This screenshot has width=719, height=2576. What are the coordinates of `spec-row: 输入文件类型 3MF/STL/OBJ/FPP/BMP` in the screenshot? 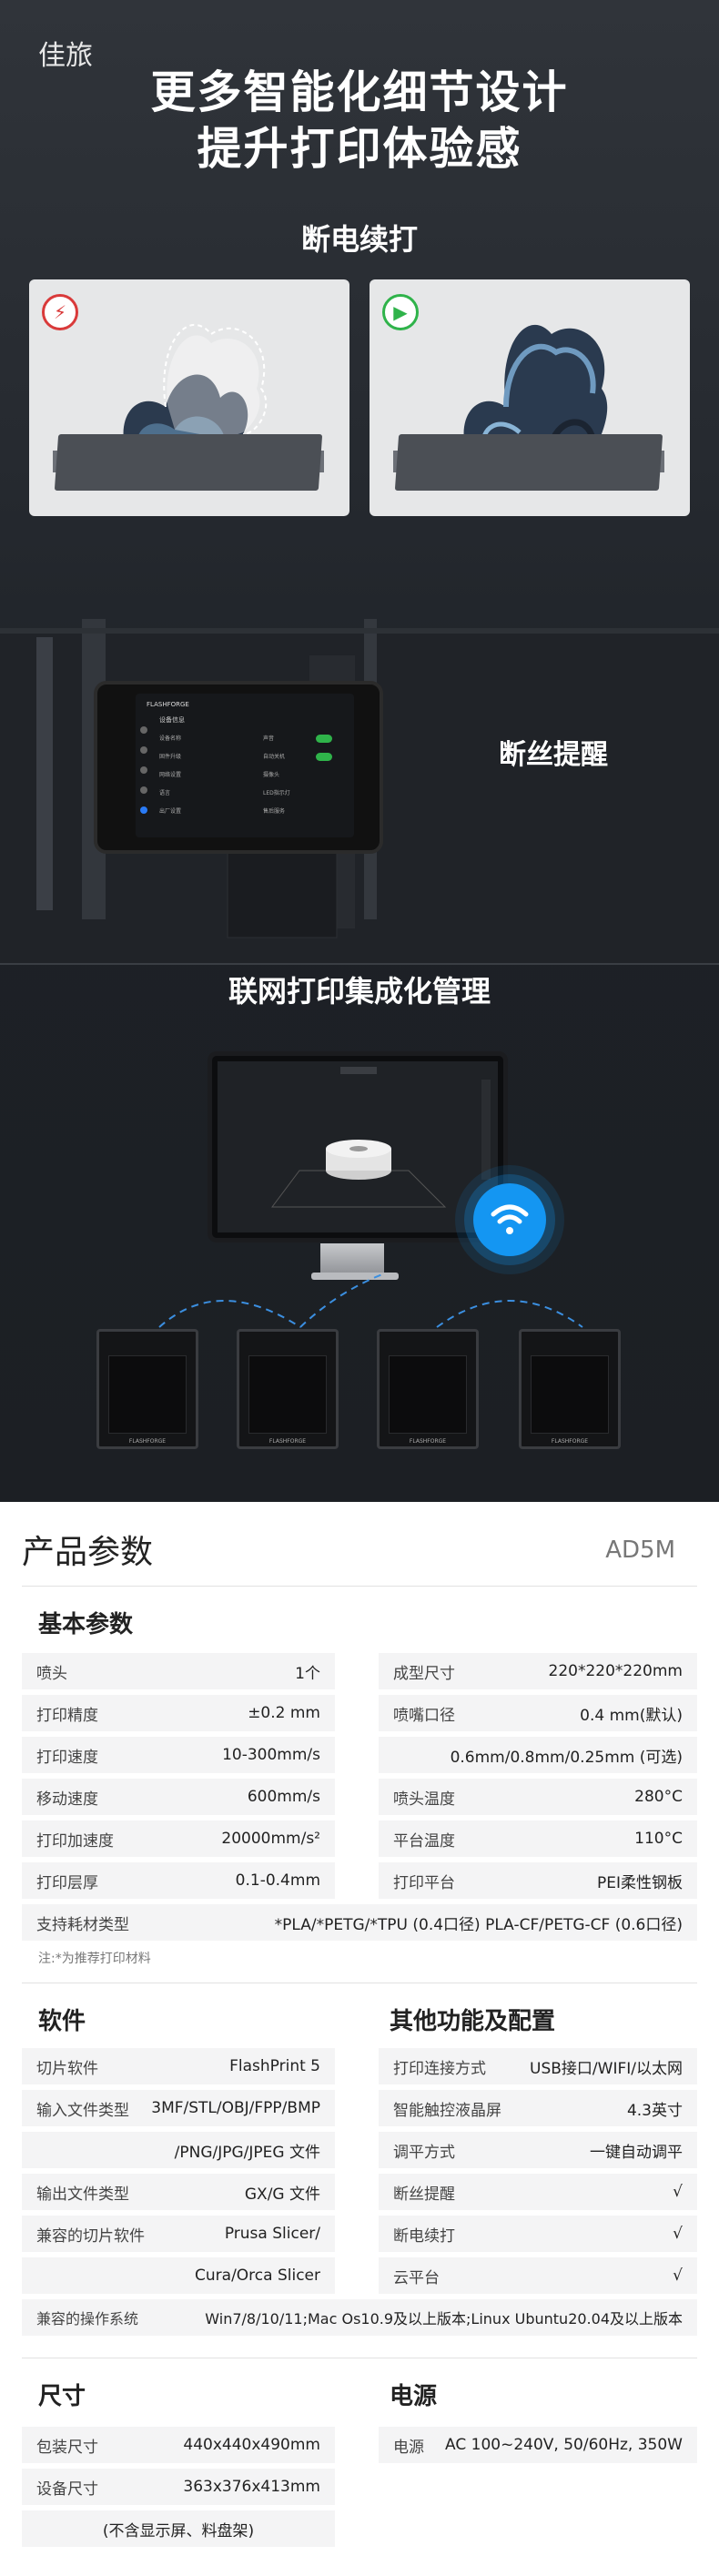 It's located at (178, 2108).